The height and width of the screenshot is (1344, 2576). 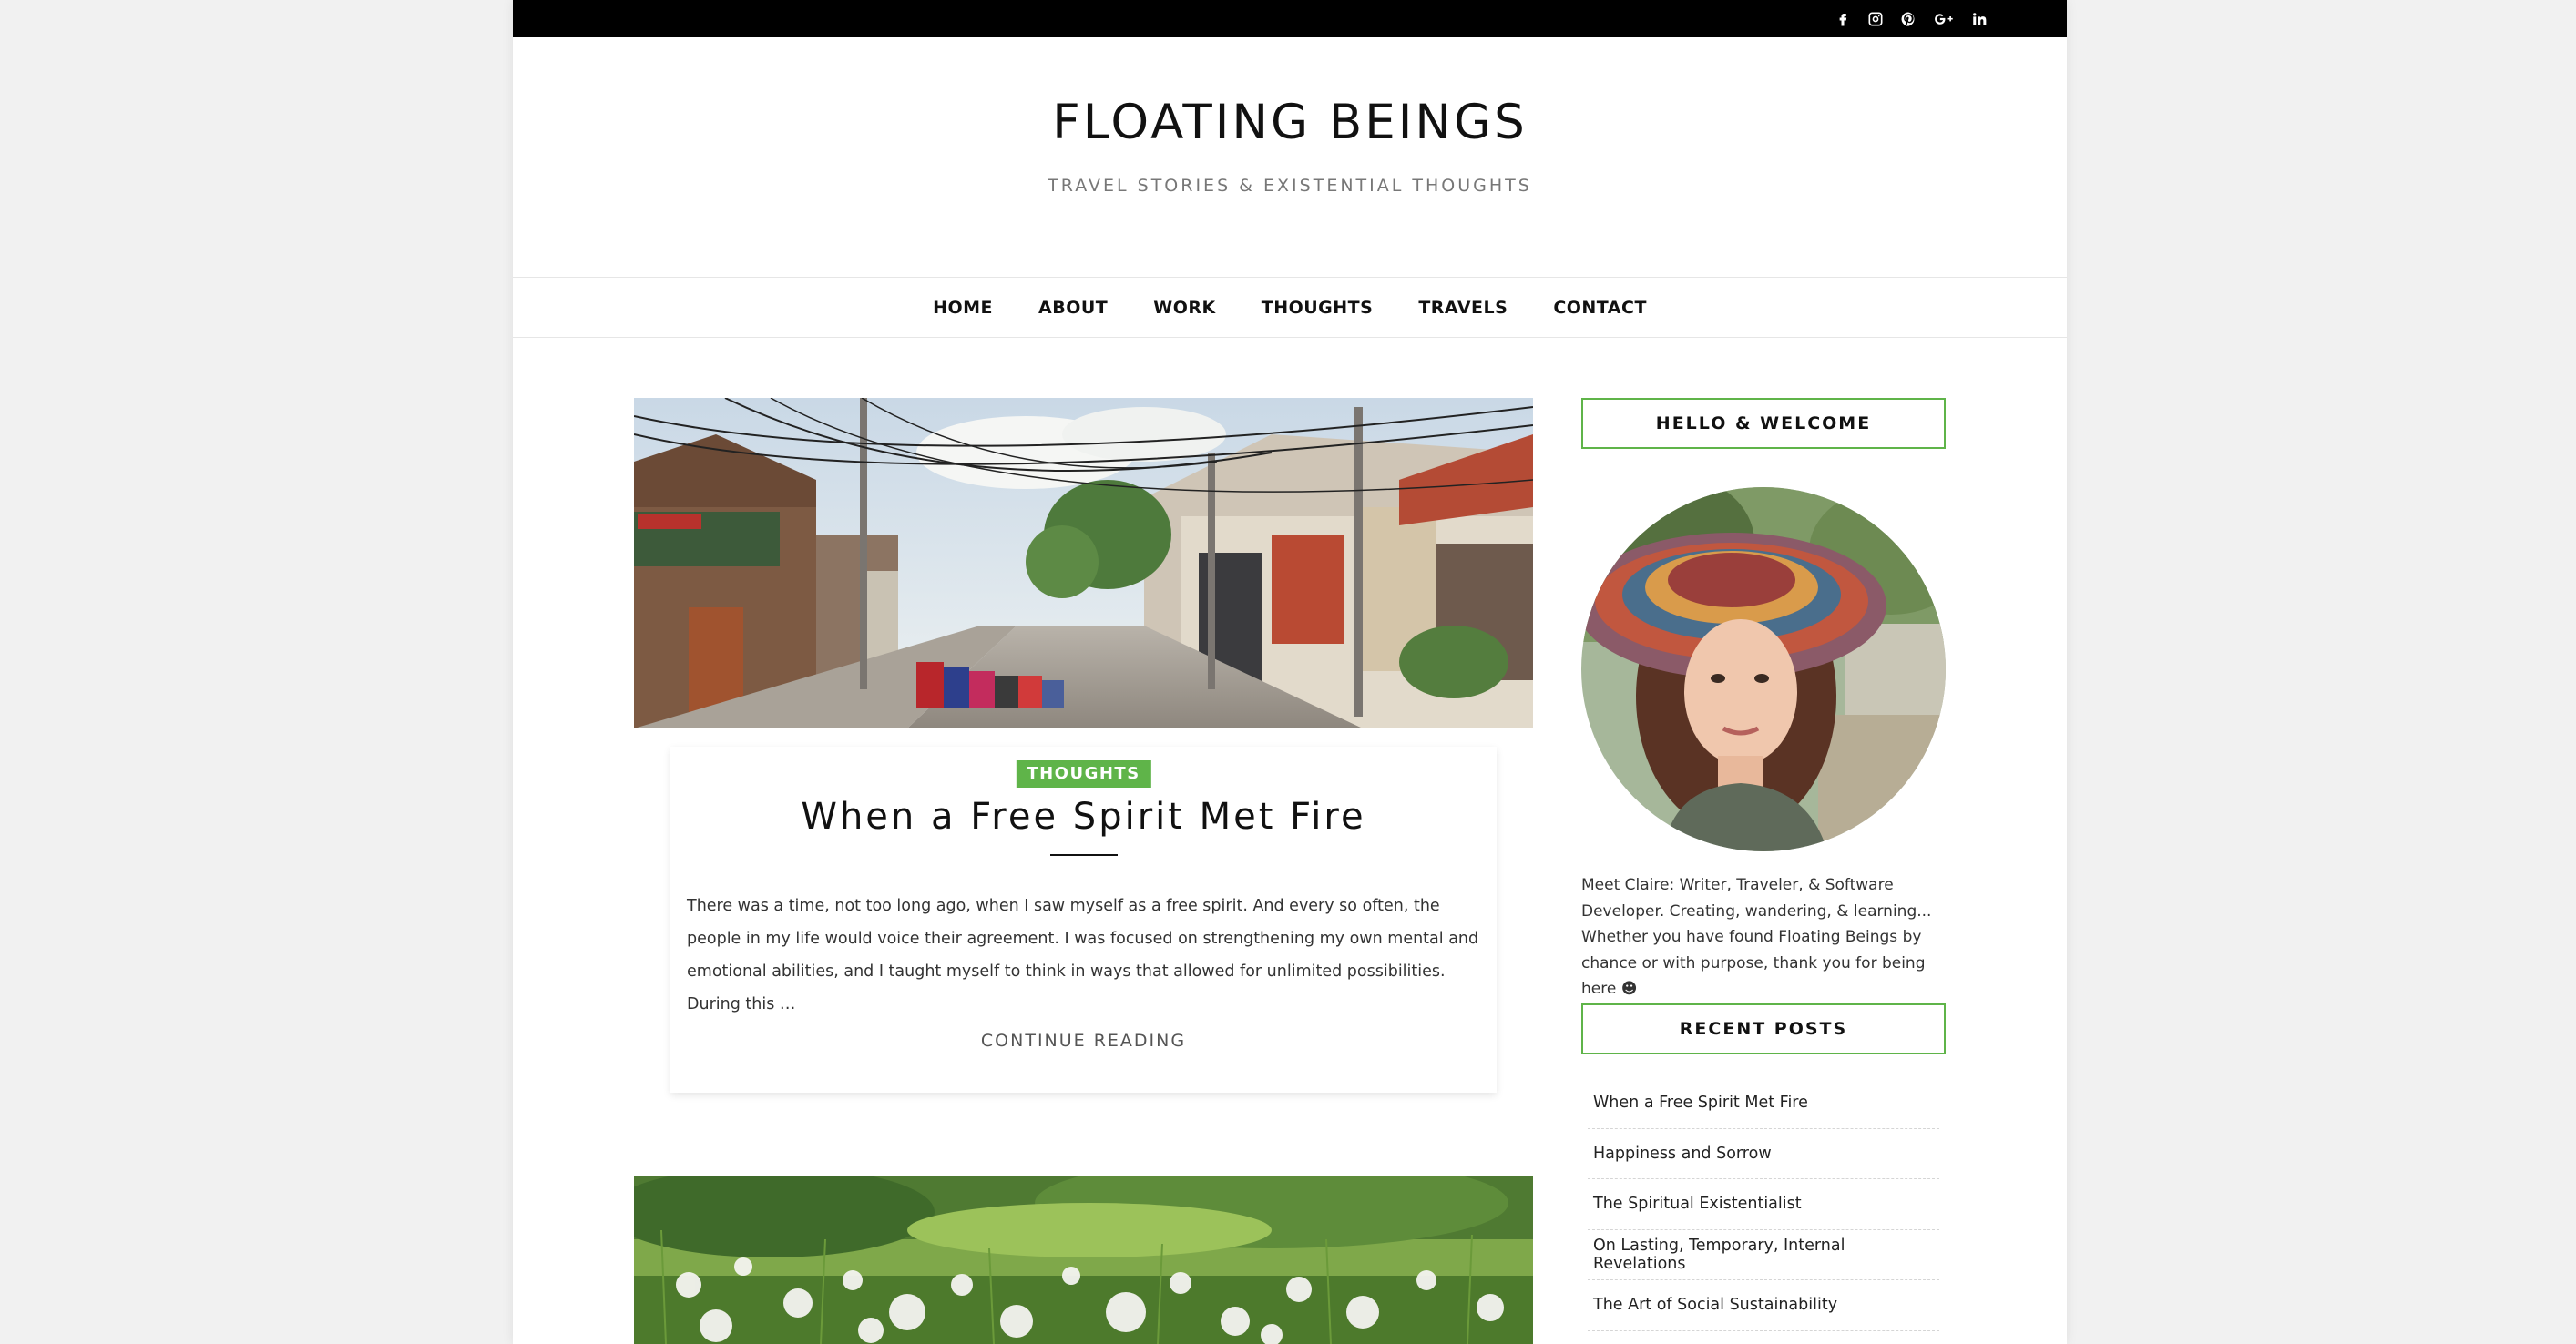 I want to click on social-links, so click(x=1911, y=18).